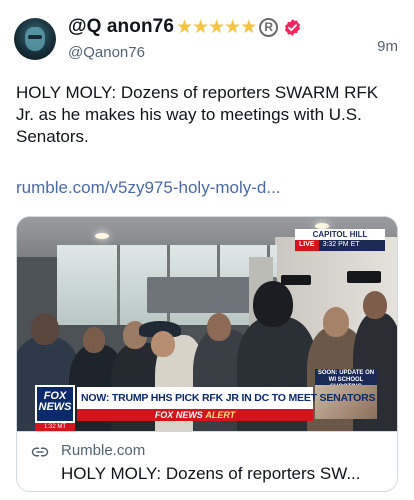 This screenshot has width=414, height=500. What do you see at coordinates (178, 415) in the screenshot?
I see `alert-prefix: FOX NEWS` at bounding box center [178, 415].